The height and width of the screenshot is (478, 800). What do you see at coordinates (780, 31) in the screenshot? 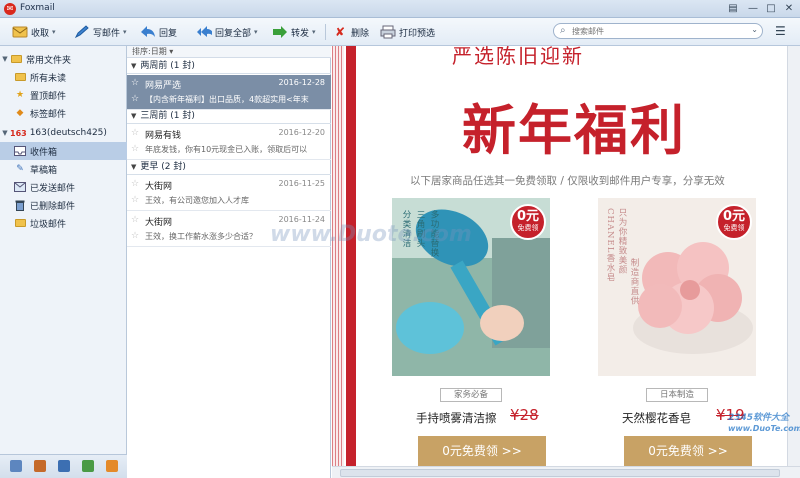
I see `main-menu-icon: ☰` at bounding box center [780, 31].